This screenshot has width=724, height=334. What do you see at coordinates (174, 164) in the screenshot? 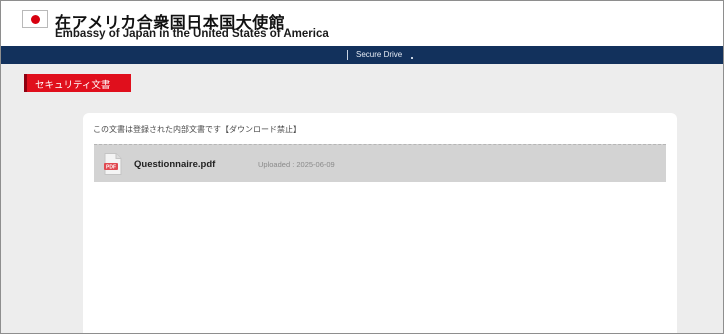
I see `file-name: Questionnaire.pdf` at bounding box center [174, 164].